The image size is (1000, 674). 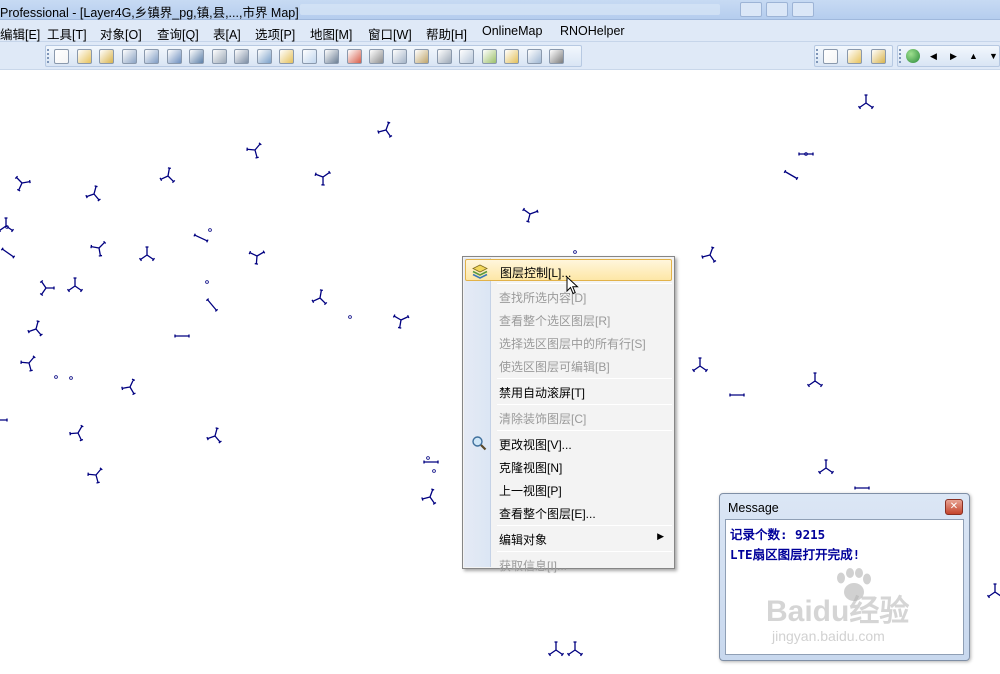 What do you see at coordinates (954, 507) in the screenshot?
I see `message-close-button: ✕` at bounding box center [954, 507].